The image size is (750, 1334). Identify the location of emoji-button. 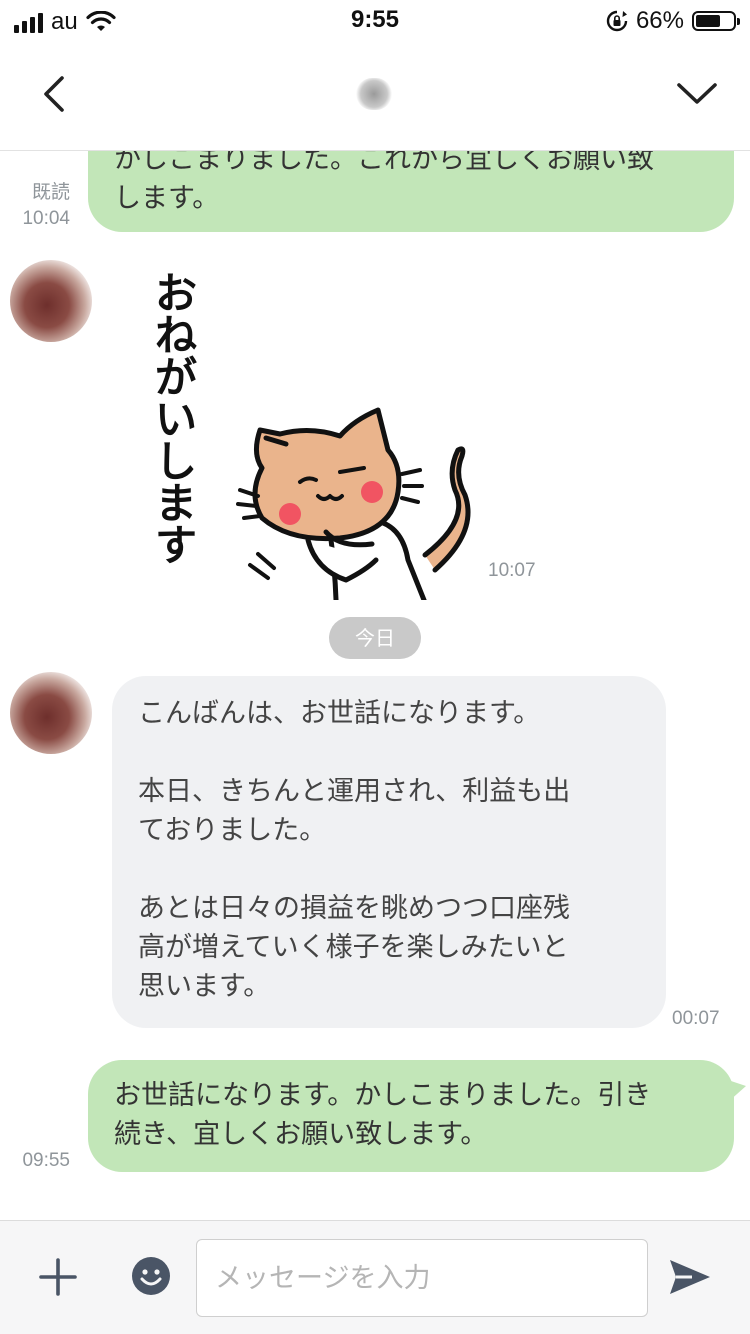
(151, 1276).